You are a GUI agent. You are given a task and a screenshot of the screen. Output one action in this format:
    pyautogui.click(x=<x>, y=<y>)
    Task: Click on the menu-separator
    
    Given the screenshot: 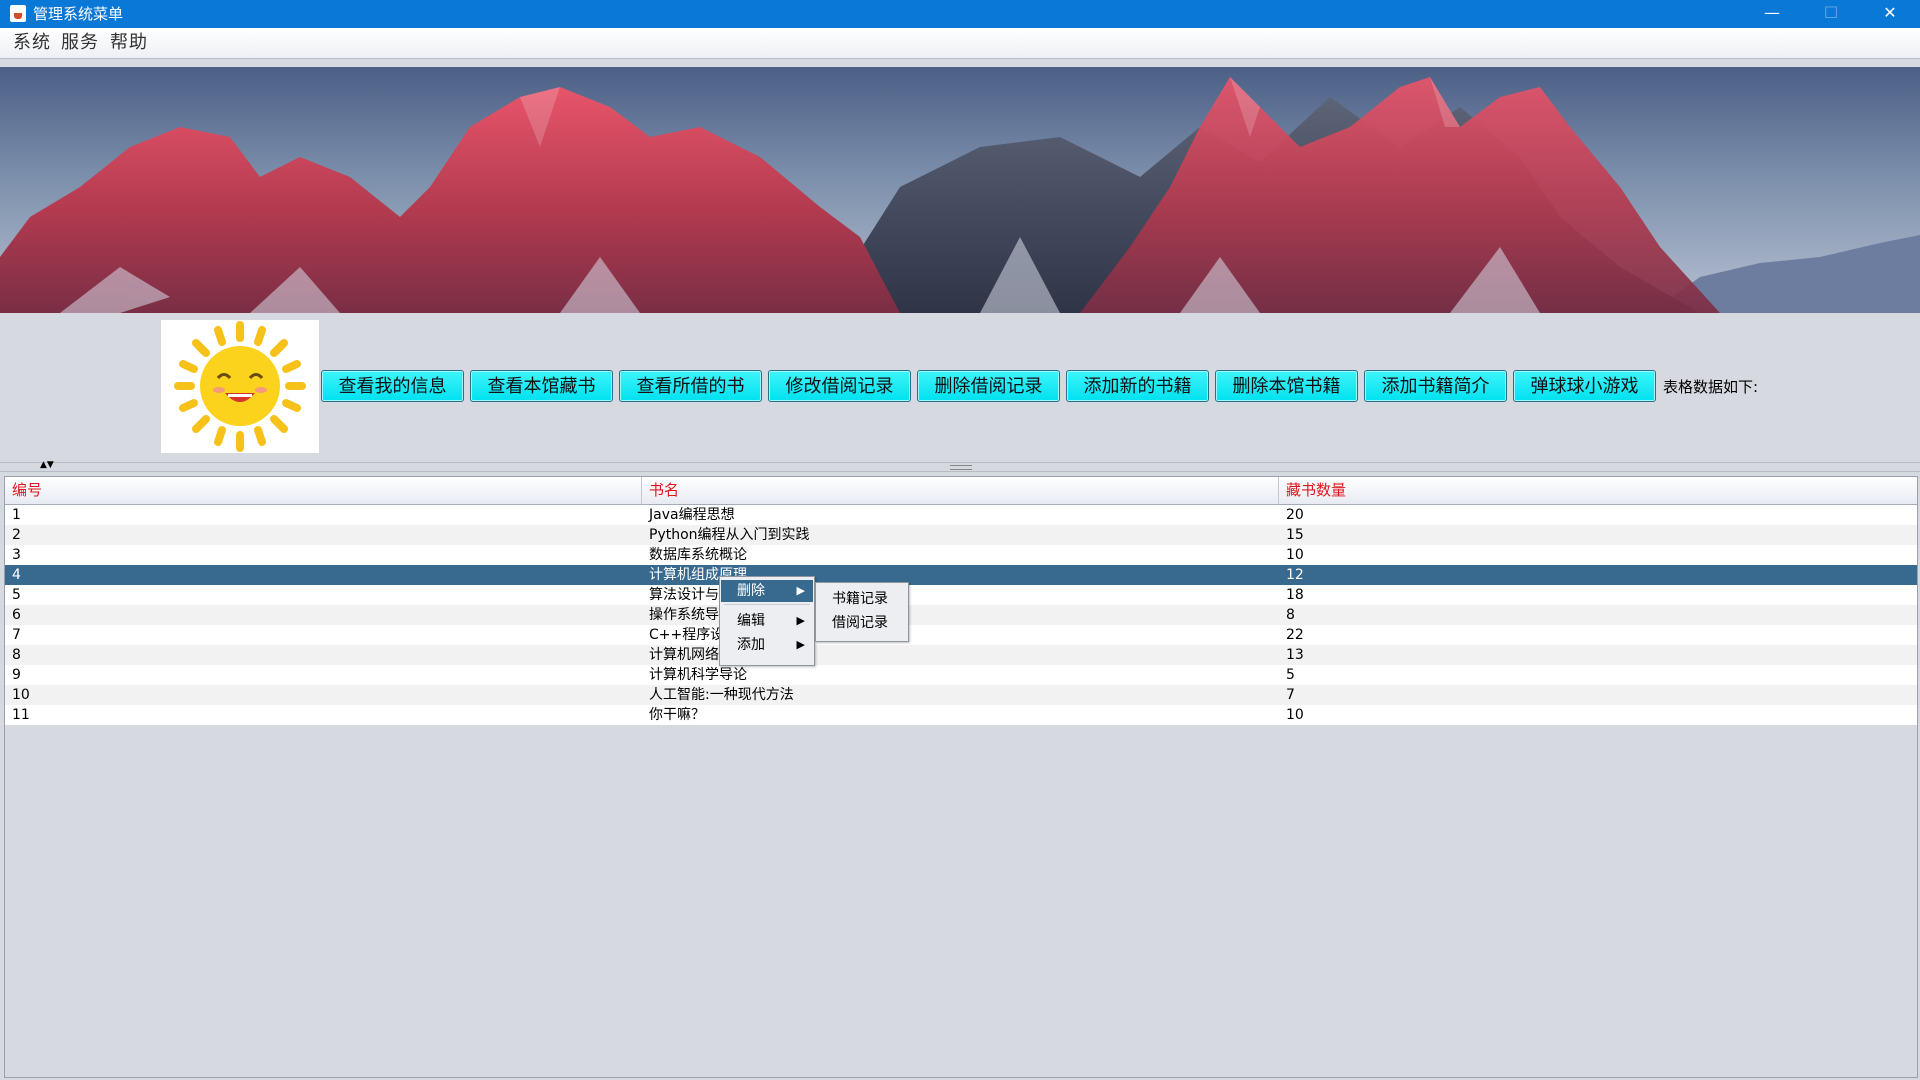 What is the action you would take?
    pyautogui.click(x=767, y=604)
    